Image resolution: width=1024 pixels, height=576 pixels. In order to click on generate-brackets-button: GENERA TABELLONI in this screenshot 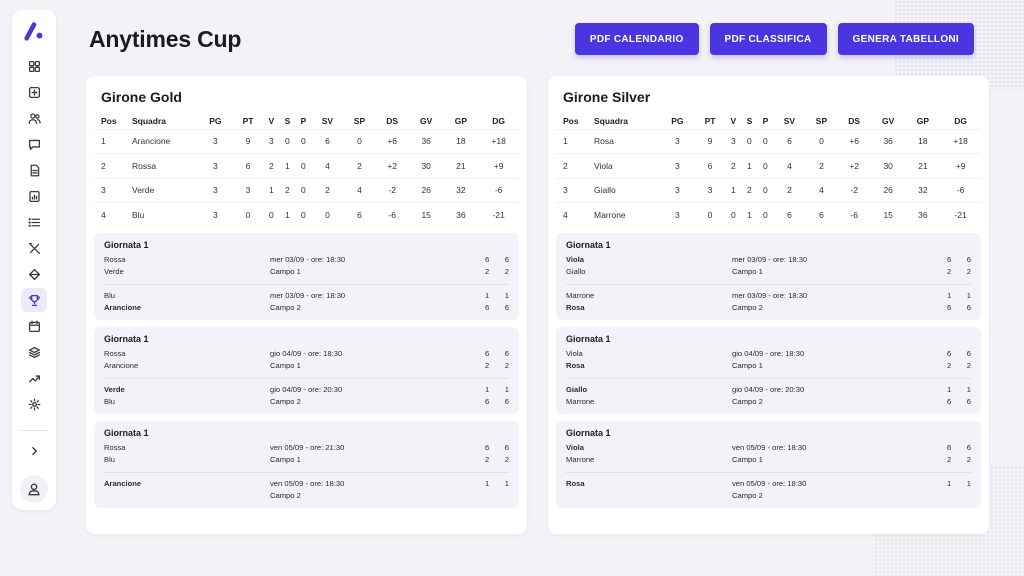, I will do `click(905, 39)`.